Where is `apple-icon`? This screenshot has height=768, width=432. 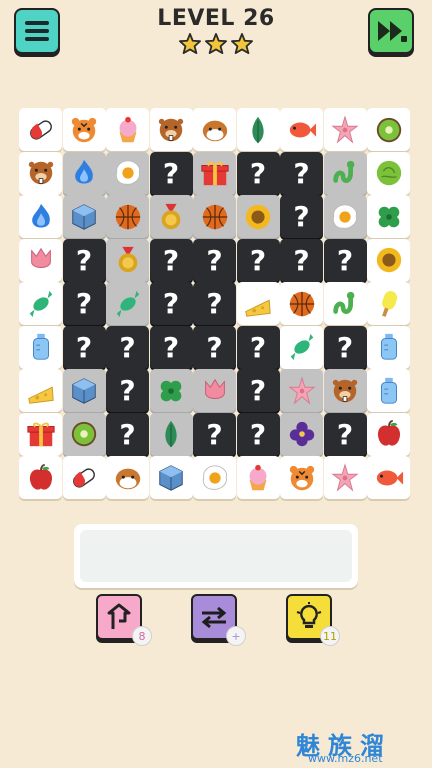 apple-icon is located at coordinates (40, 476).